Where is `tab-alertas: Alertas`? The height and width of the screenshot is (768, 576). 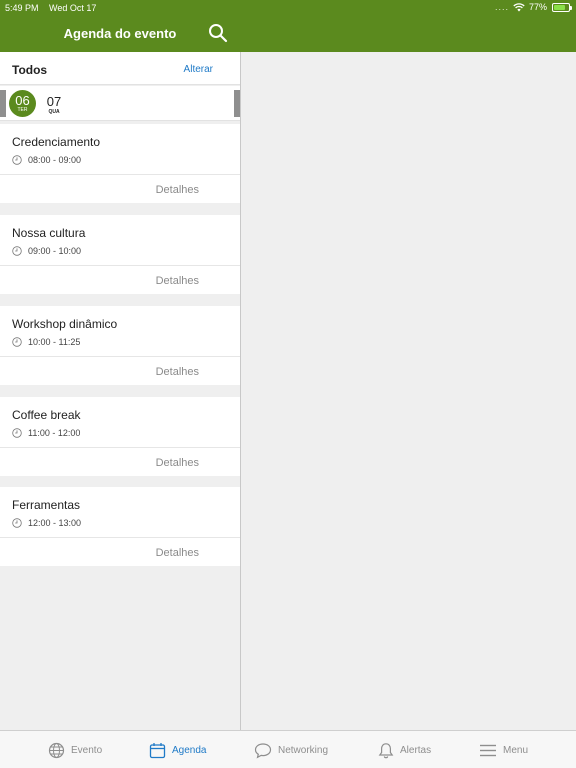
tab-alertas: Alertas is located at coordinates (404, 750).